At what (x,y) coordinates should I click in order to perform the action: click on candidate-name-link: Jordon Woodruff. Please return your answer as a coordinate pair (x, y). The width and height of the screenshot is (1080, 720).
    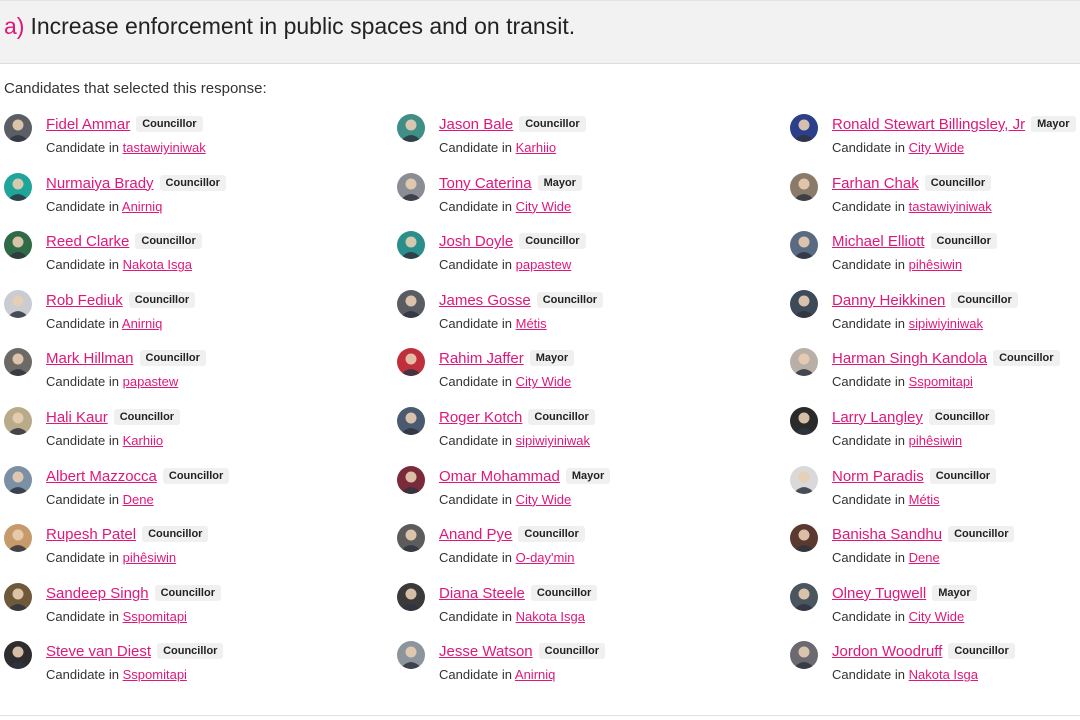
    Looking at the image, I should click on (887, 651).